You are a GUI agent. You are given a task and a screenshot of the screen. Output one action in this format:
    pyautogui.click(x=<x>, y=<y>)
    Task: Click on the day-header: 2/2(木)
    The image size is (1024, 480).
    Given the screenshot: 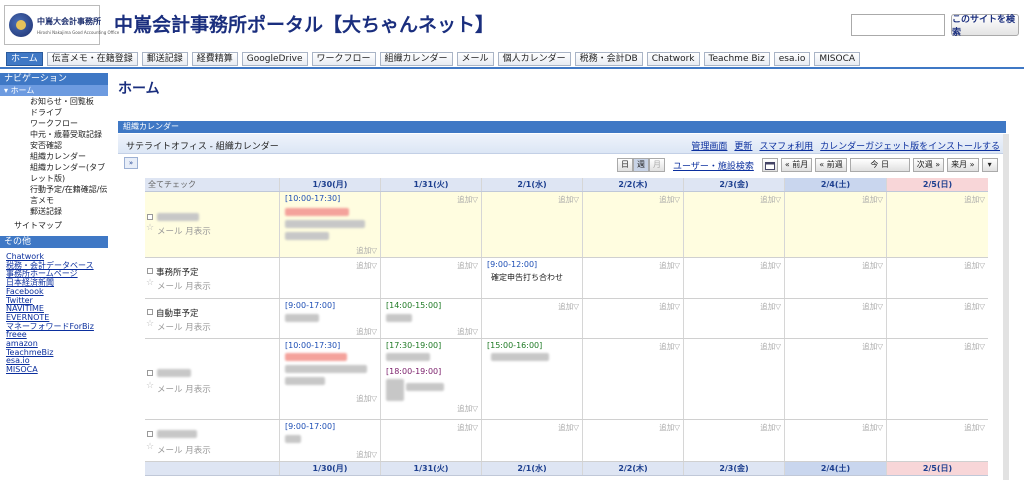 What is the action you would take?
    pyautogui.click(x=632, y=468)
    